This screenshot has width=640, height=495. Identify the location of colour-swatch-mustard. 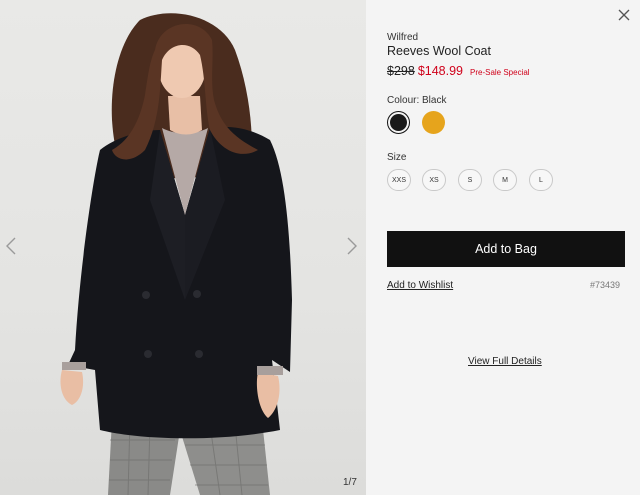
(433, 122).